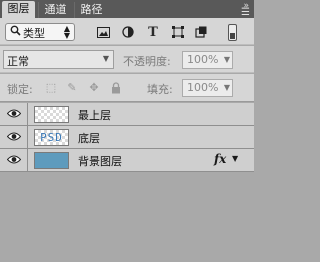 Image resolution: width=320 pixels, height=262 pixels. Describe the element at coordinates (58, 59) in the screenshot. I see `blend-mode-select: 正常 ▼` at that location.